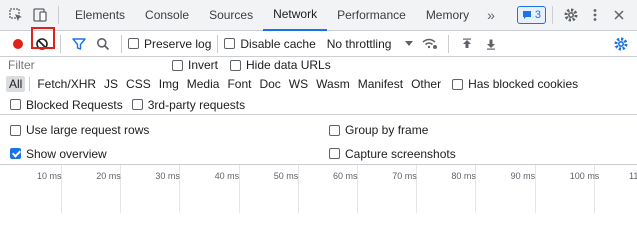 The image size is (637, 240). I want to click on invert-box, so click(177, 65).